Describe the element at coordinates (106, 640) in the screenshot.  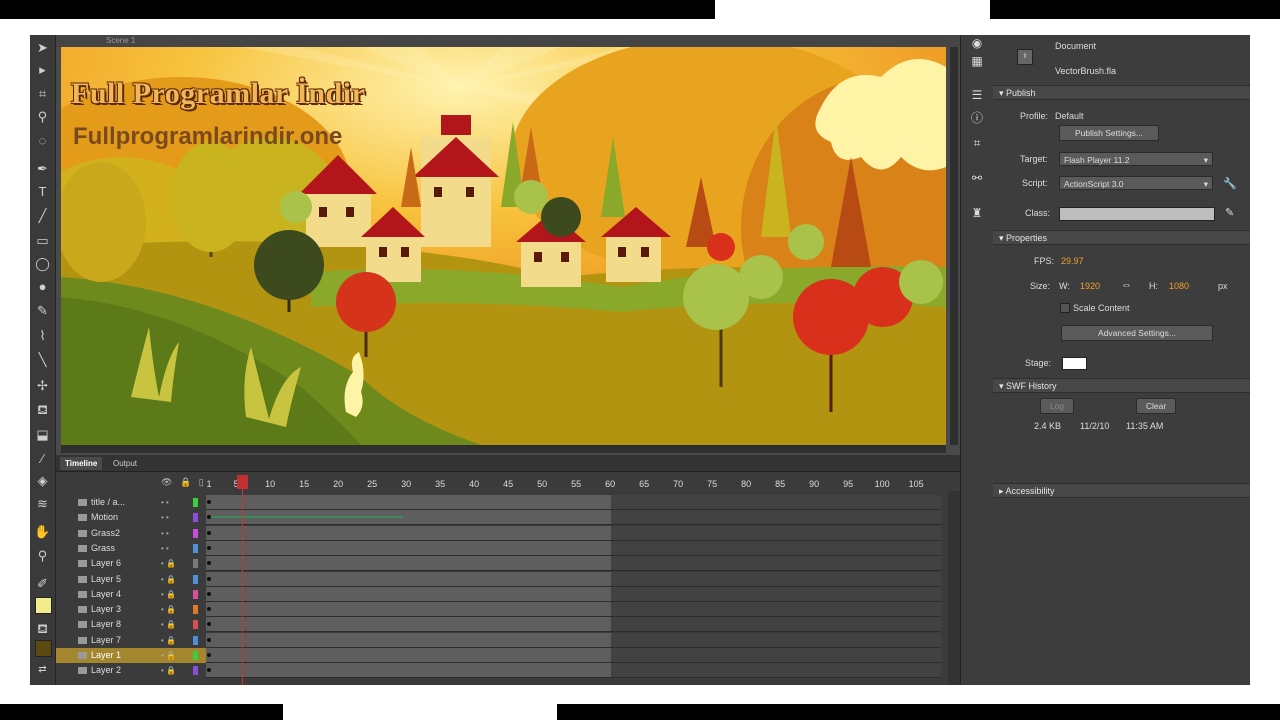
I see `layer-name: Layer 7` at that location.